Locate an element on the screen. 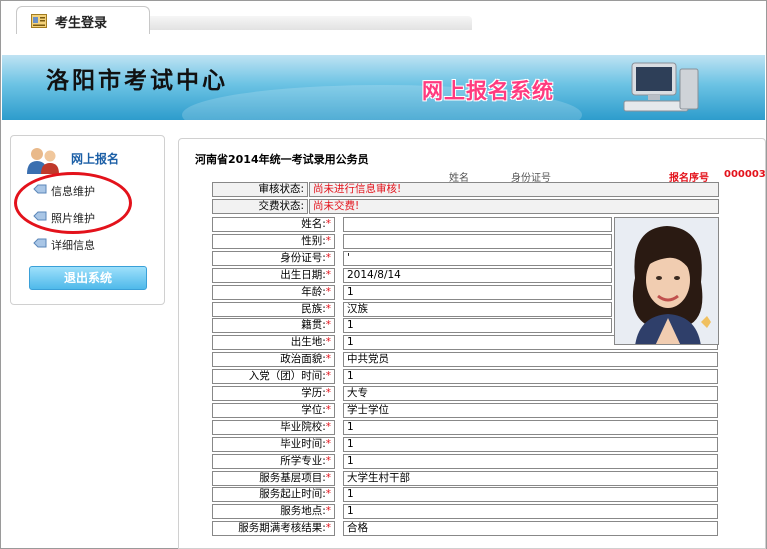 The height and width of the screenshot is (549, 767). peek-value: 000003 is located at coordinates (745, 174).